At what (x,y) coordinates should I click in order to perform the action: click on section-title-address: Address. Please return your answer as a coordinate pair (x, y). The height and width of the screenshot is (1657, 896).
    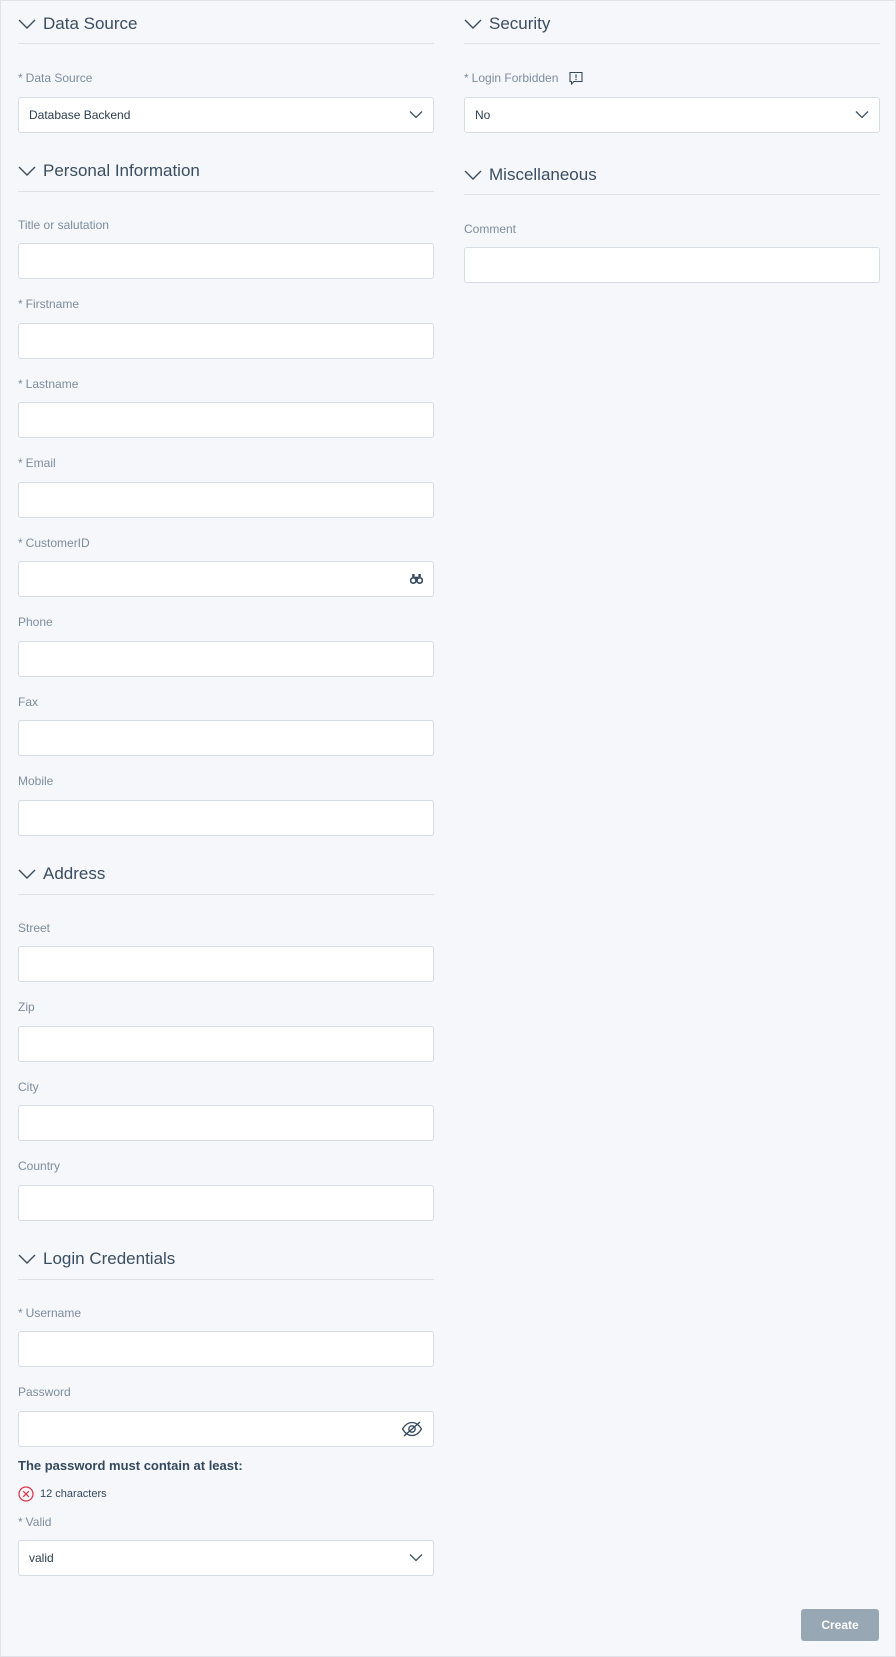
    Looking at the image, I should click on (74, 873).